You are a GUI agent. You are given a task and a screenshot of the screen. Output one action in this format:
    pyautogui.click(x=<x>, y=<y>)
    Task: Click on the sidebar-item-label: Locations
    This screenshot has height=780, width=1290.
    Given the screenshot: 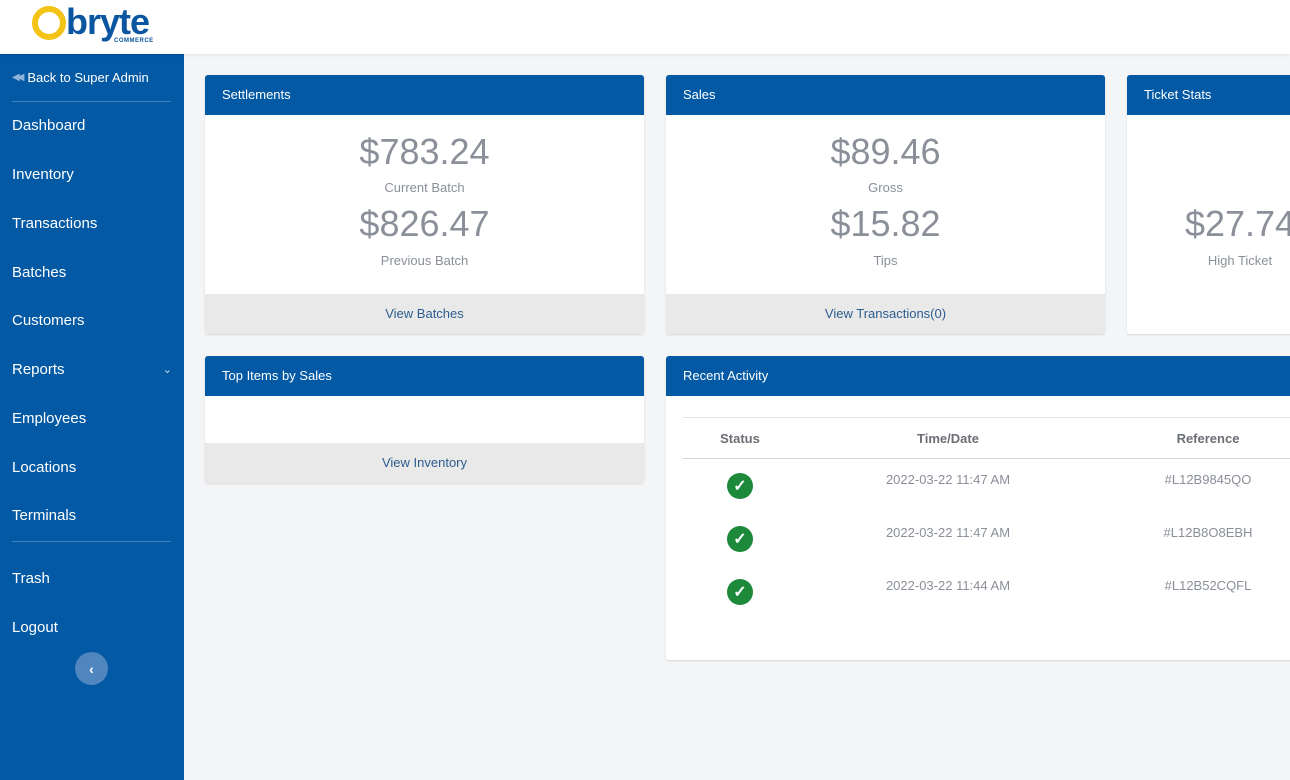 What is the action you would take?
    pyautogui.click(x=44, y=467)
    